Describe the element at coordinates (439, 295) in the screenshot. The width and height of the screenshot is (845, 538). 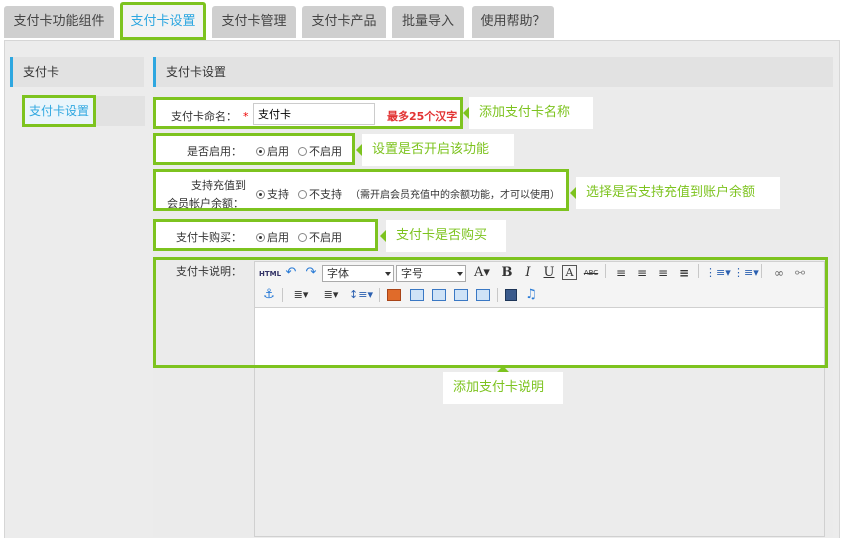
I see `image-center-icon` at that location.